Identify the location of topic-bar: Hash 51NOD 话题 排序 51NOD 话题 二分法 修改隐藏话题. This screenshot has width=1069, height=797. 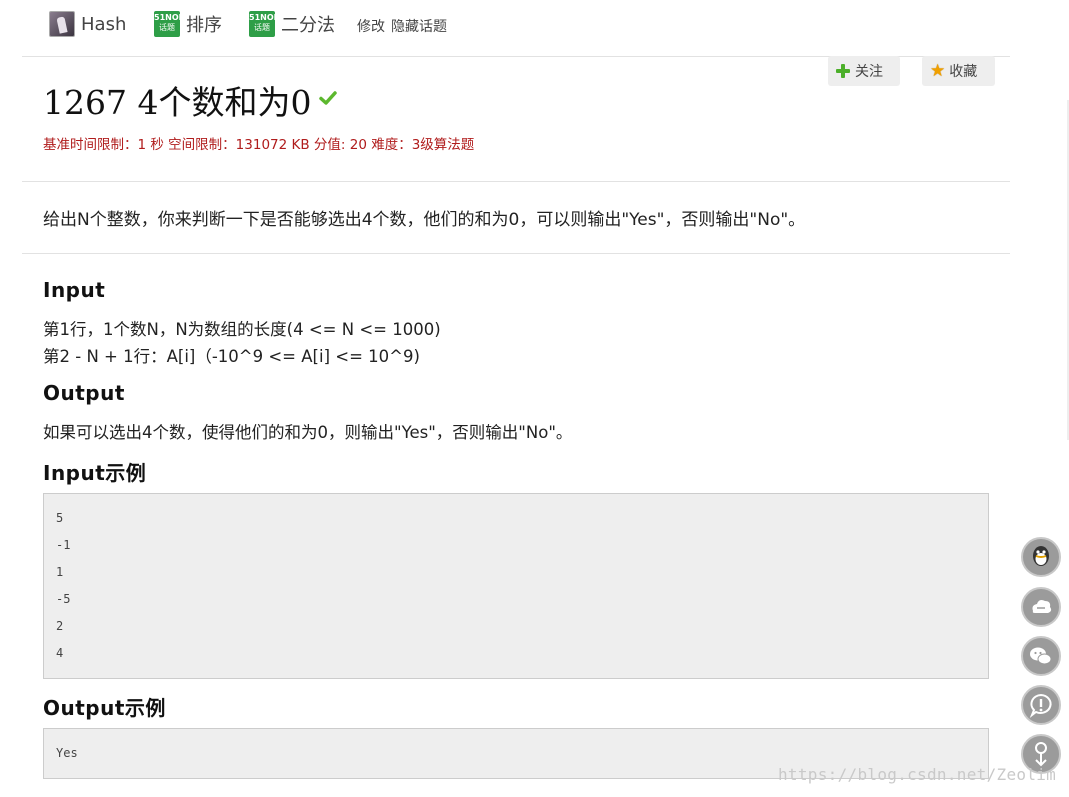
(534, 24).